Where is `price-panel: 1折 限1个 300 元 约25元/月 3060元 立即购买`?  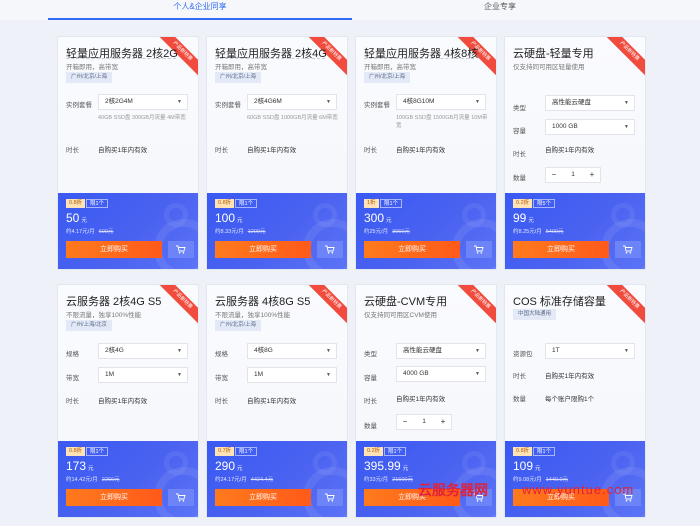 price-panel: 1折 限1个 300 元 约25元/月 3060元 立即购买 is located at coordinates (426, 231).